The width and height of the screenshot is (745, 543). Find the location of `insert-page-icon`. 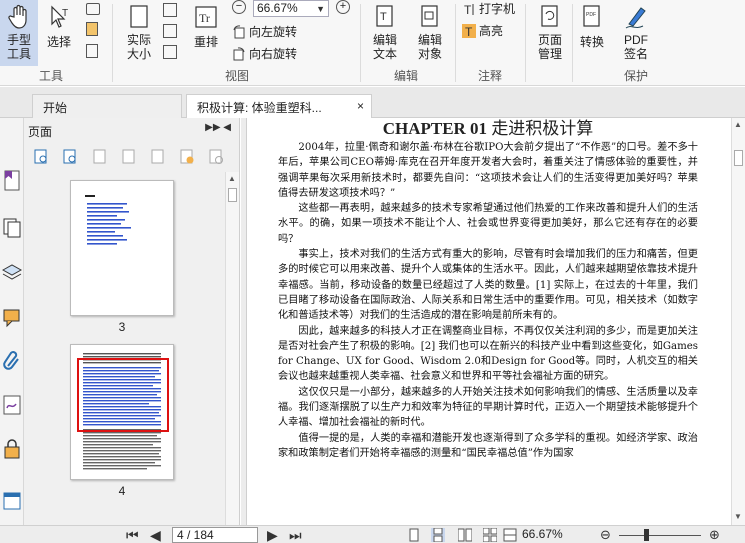

insert-page-icon is located at coordinates (100, 157).